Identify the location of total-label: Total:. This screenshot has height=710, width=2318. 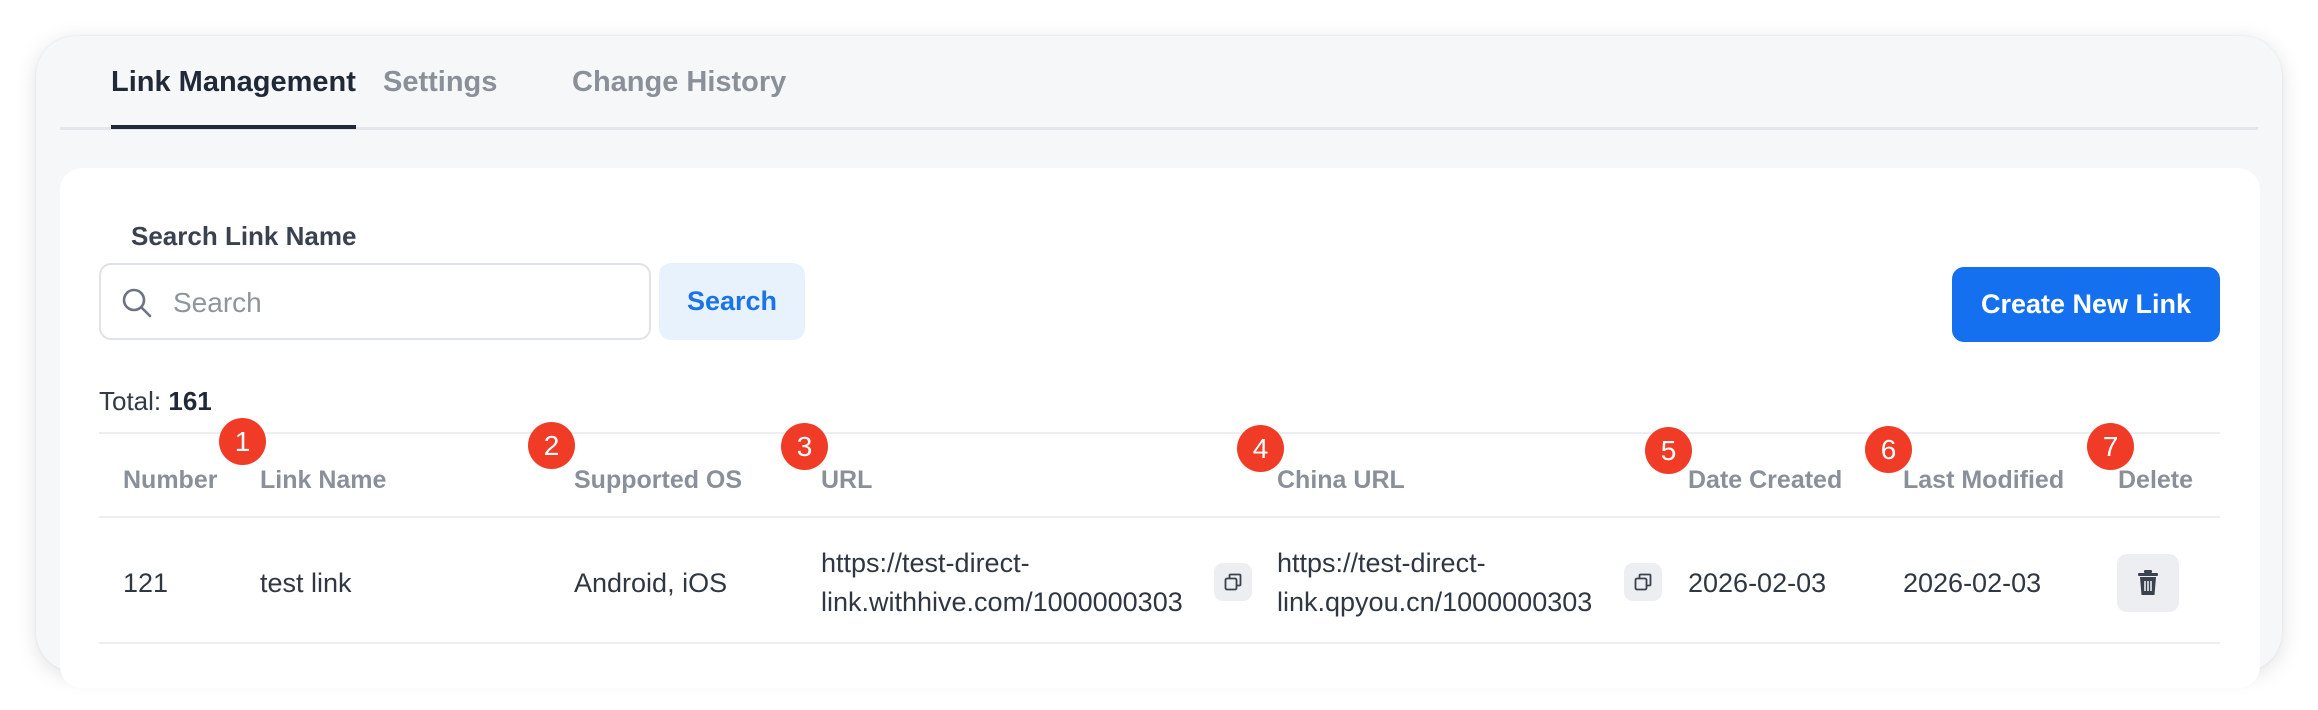
(130, 401).